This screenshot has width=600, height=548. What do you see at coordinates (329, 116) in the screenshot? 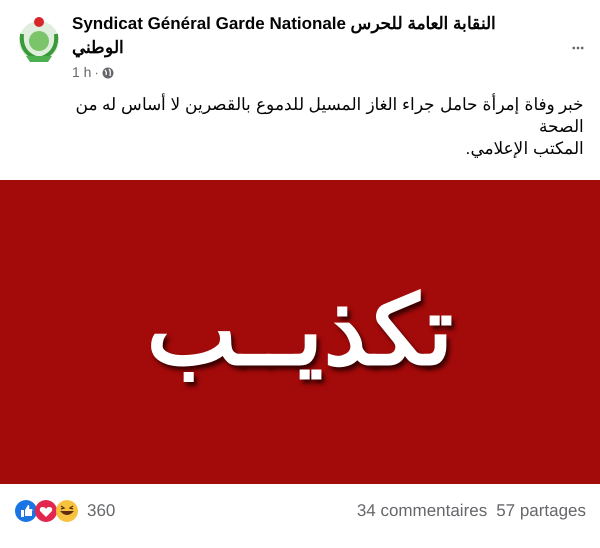
I see `post-text: خبر وفاة إمرأة حامل جراء الغاز المسيل للدموع بالقصرين لا أساس له من الصحة` at bounding box center [329, 116].